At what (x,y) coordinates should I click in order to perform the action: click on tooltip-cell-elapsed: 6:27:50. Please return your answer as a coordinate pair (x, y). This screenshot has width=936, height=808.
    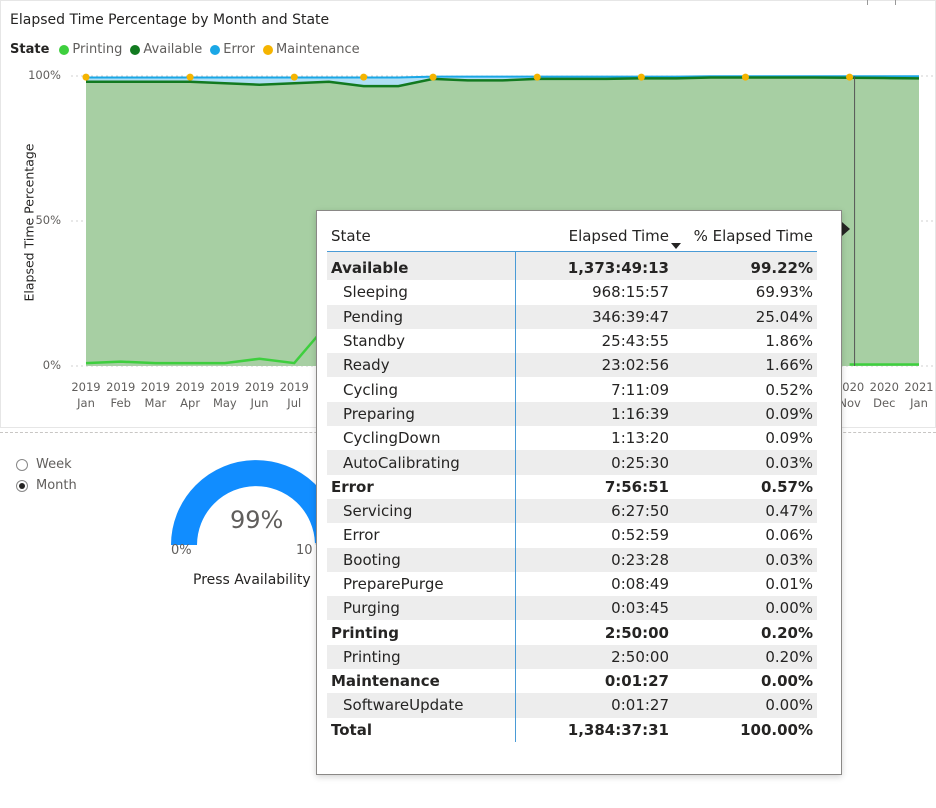
    Looking at the image, I should click on (594, 511).